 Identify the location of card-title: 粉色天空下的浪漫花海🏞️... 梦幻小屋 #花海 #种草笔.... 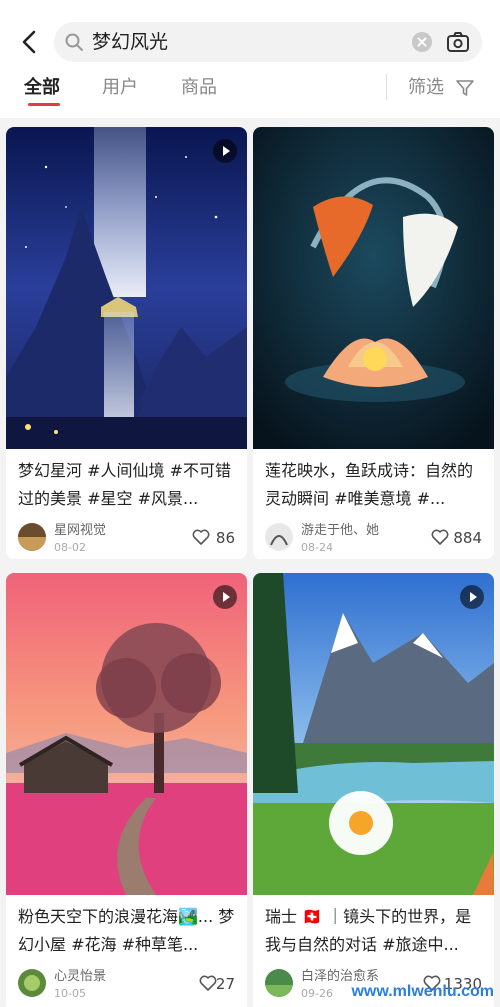
(126, 930).